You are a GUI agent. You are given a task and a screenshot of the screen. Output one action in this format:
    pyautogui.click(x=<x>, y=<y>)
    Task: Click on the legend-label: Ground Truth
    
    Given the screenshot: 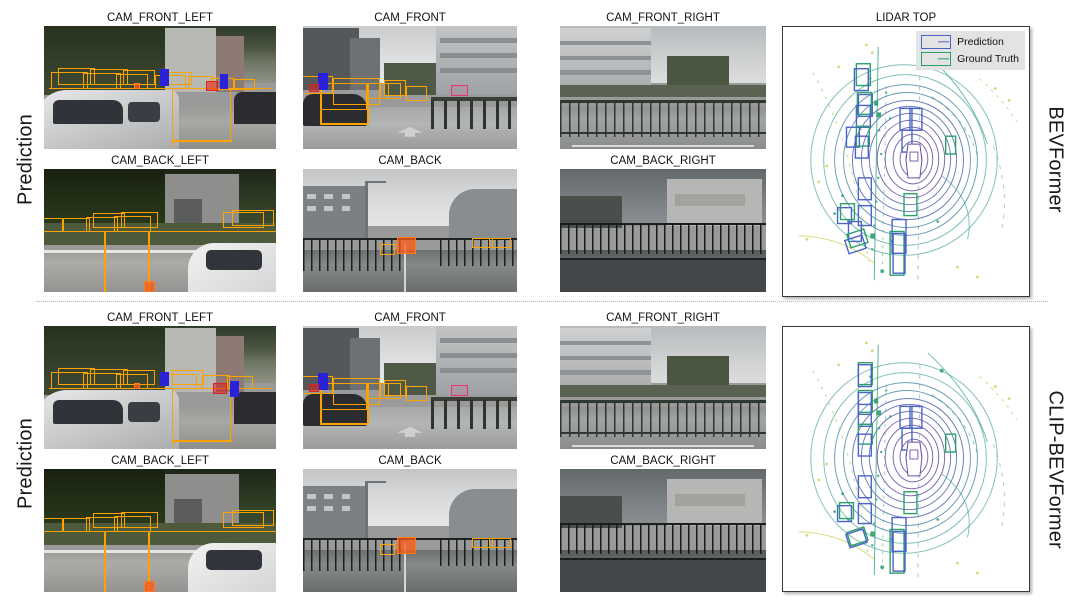 What is the action you would take?
    pyautogui.click(x=988, y=59)
    